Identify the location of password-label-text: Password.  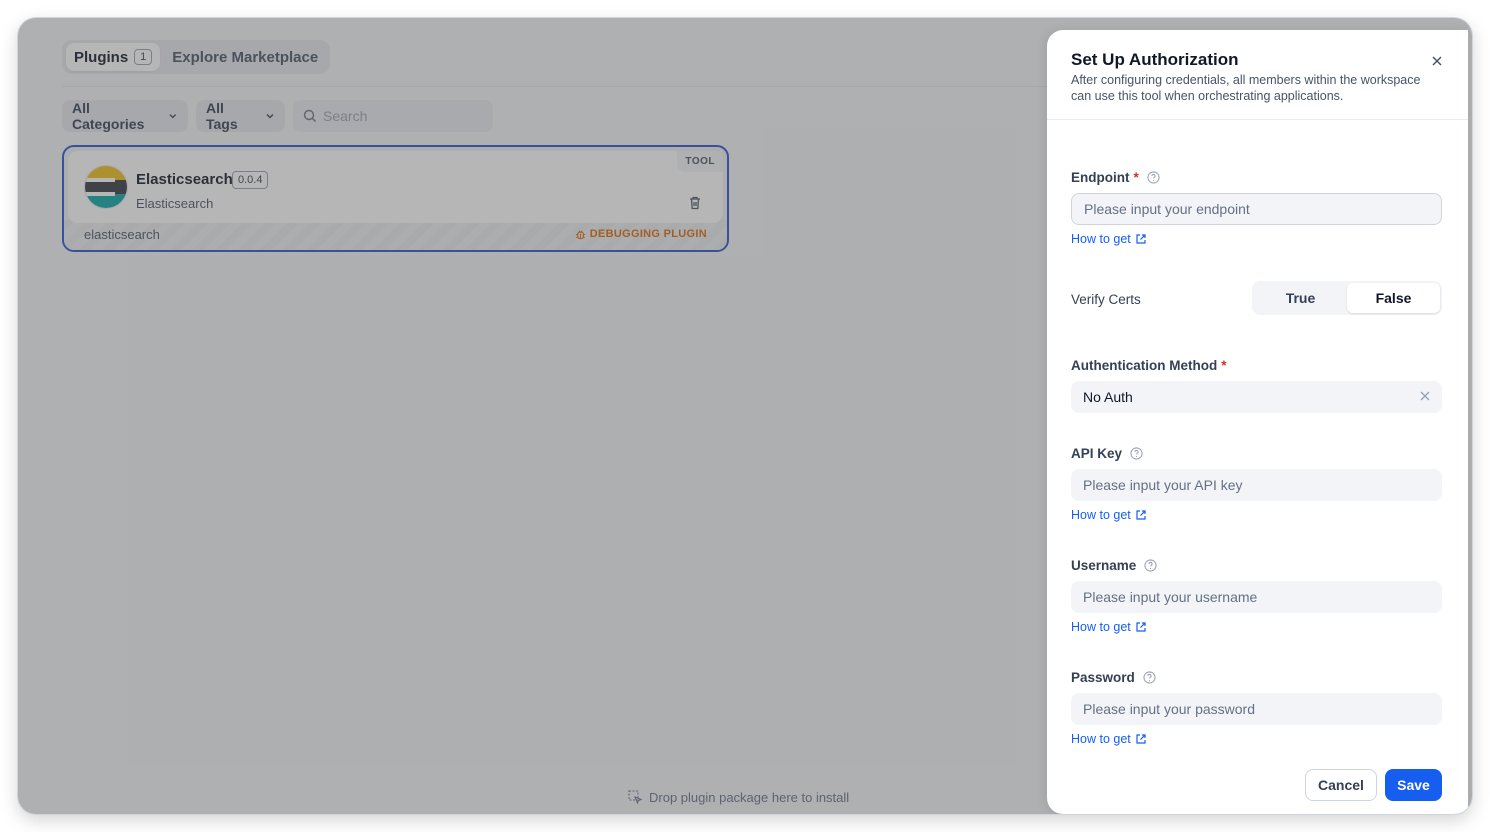
(1103, 677).